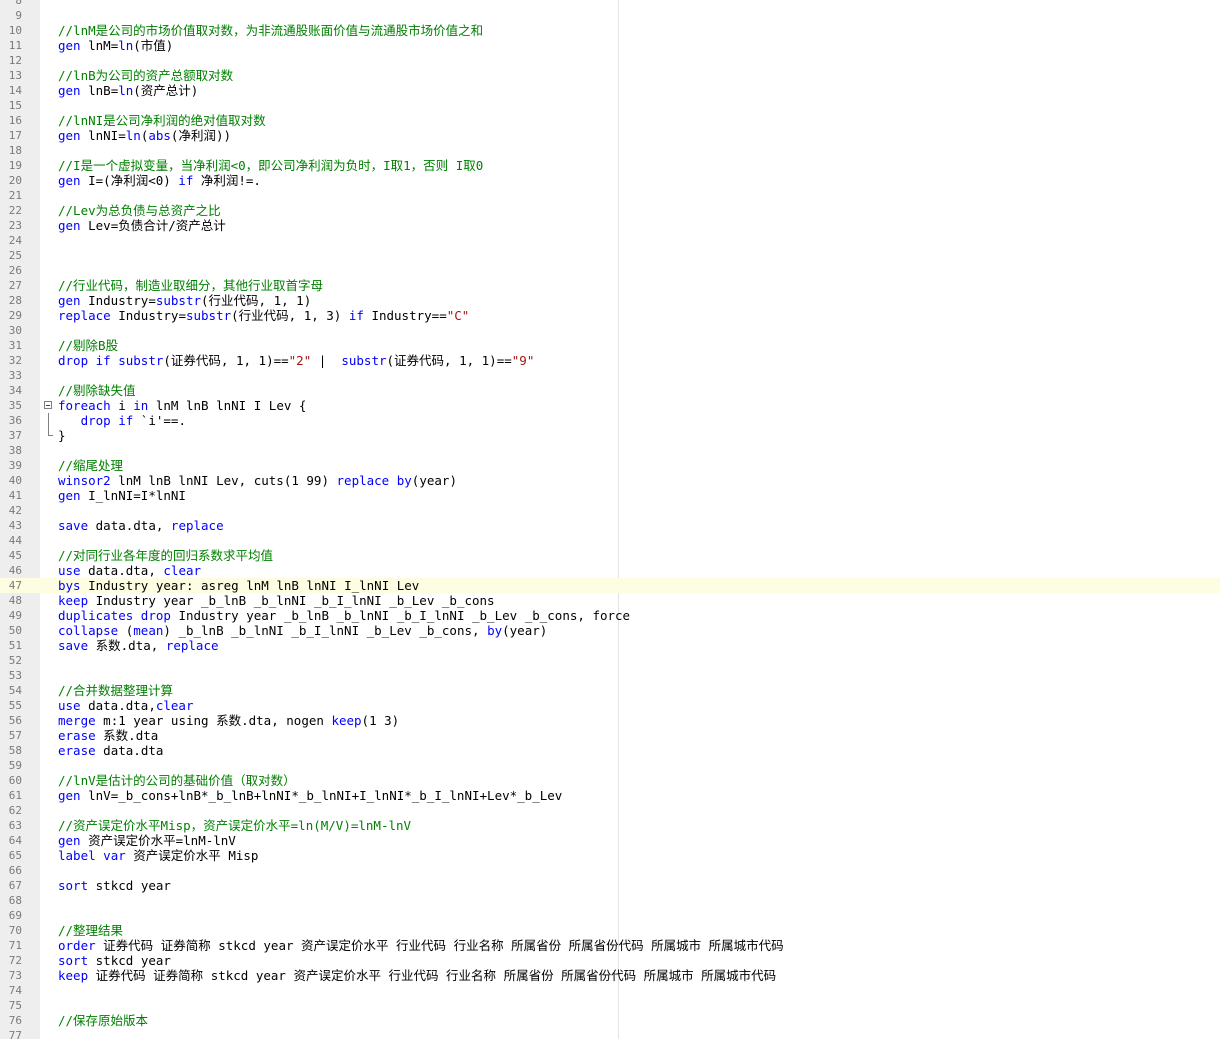 Image resolution: width=1220 pixels, height=1043 pixels. Describe the element at coordinates (15, 735) in the screenshot. I see `line-number: 57` at that location.